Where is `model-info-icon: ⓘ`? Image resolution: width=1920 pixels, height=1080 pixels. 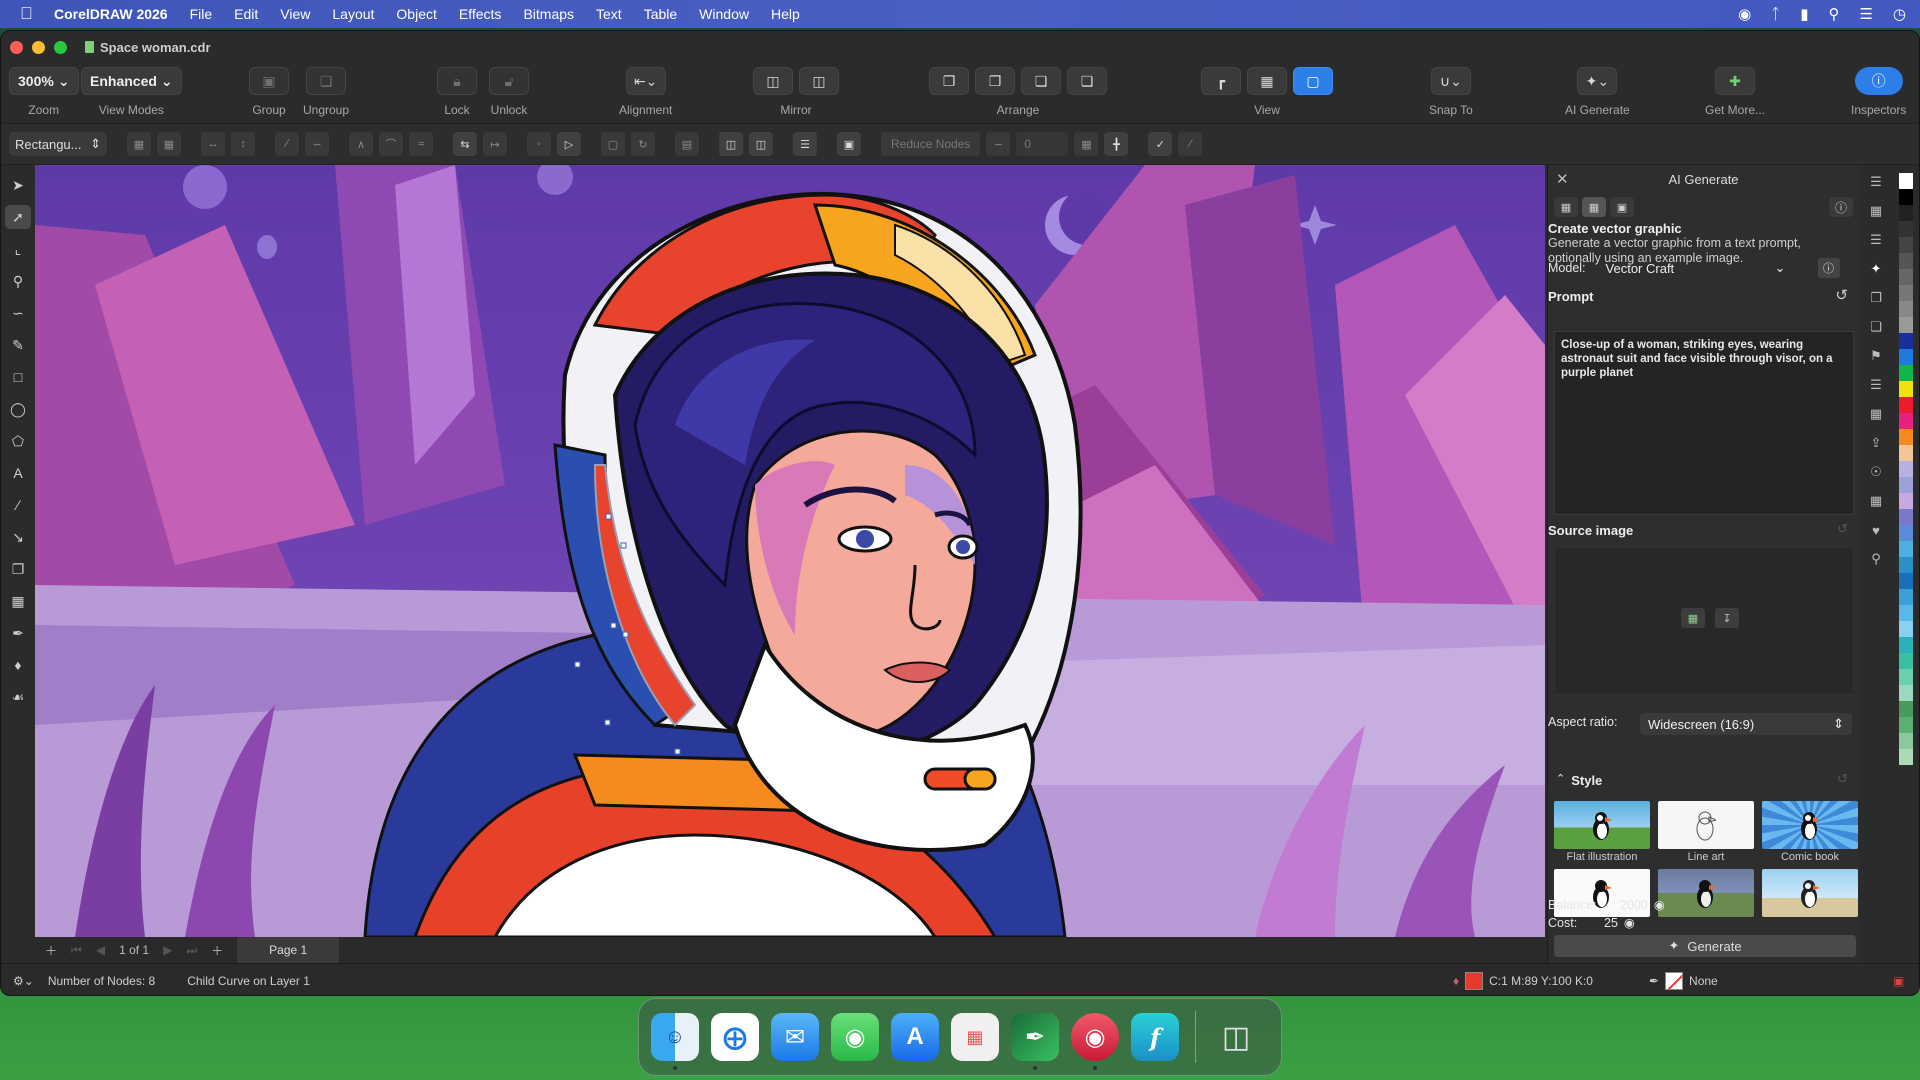
model-info-icon: ⓘ is located at coordinates (1828, 268).